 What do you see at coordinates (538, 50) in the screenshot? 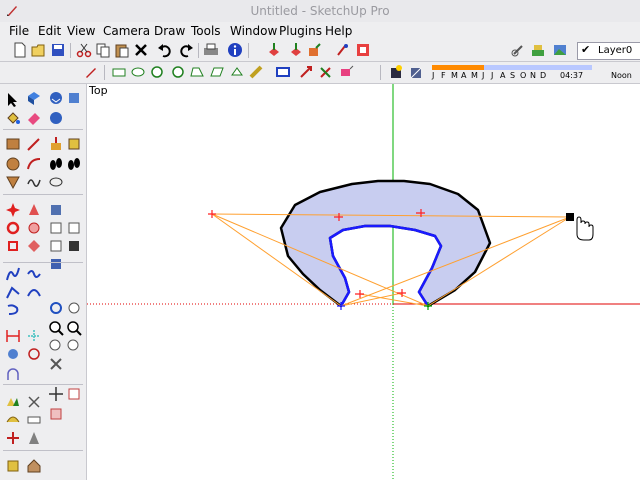
I see `toggle-terrain-icon` at bounding box center [538, 50].